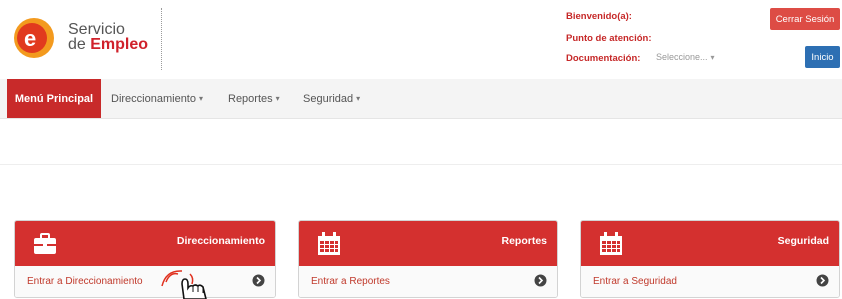 Image resolution: width=842 pixels, height=299 pixels. What do you see at coordinates (145, 243) in the screenshot?
I see `card-header: Direccionamiento` at bounding box center [145, 243].